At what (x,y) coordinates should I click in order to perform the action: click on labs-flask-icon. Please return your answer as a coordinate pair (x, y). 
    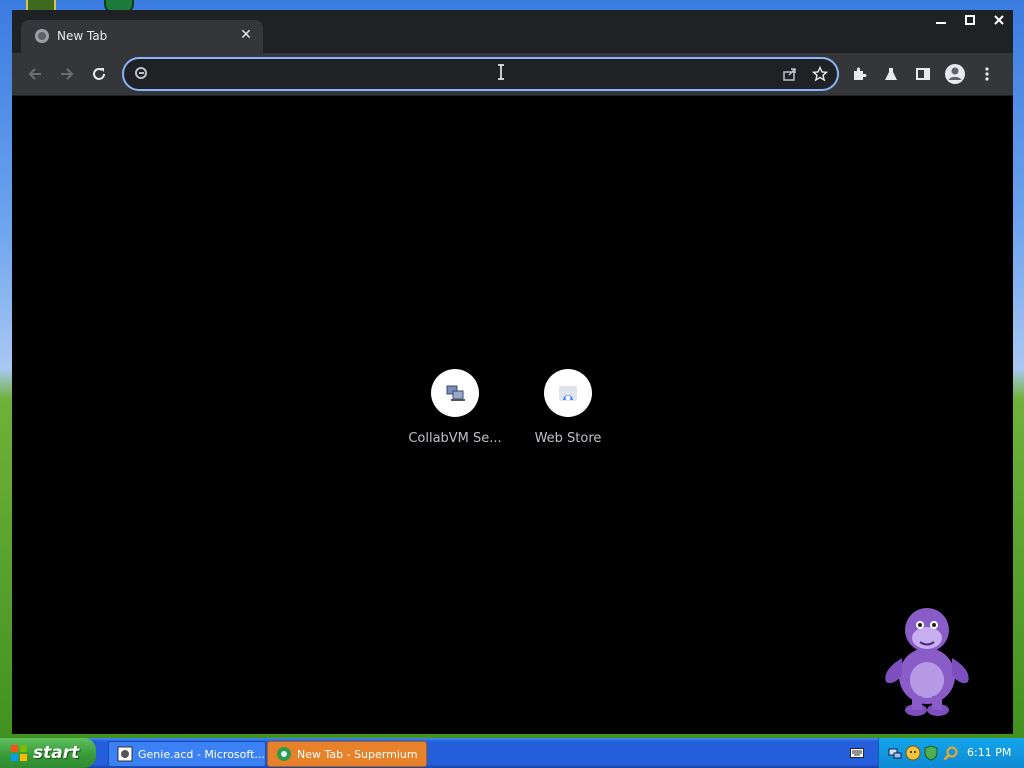
    Looking at the image, I should click on (891, 74).